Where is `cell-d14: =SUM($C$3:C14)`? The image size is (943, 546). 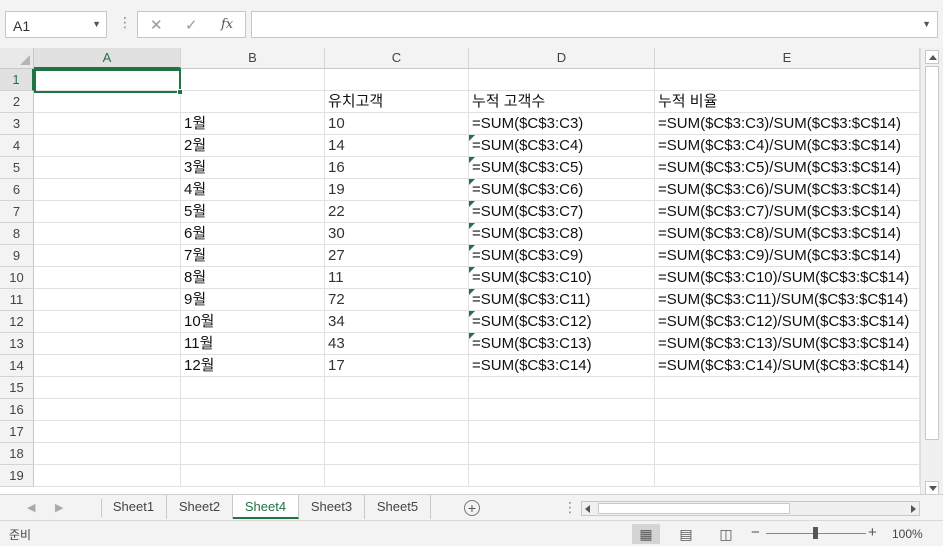 cell-d14: =SUM($C$3:C14) is located at coordinates (562, 366).